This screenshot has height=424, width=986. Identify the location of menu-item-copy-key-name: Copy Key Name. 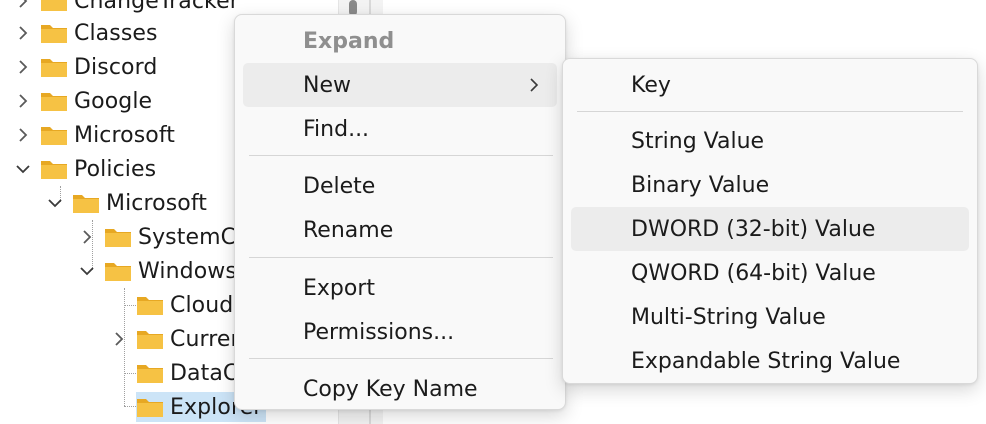
(400, 389).